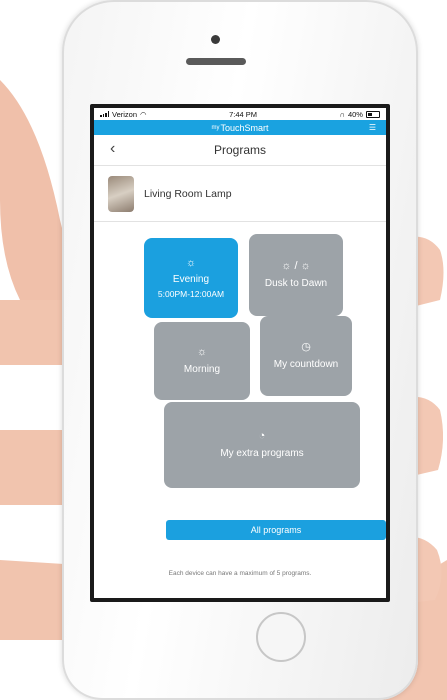  I want to click on home-button, so click(281, 637).